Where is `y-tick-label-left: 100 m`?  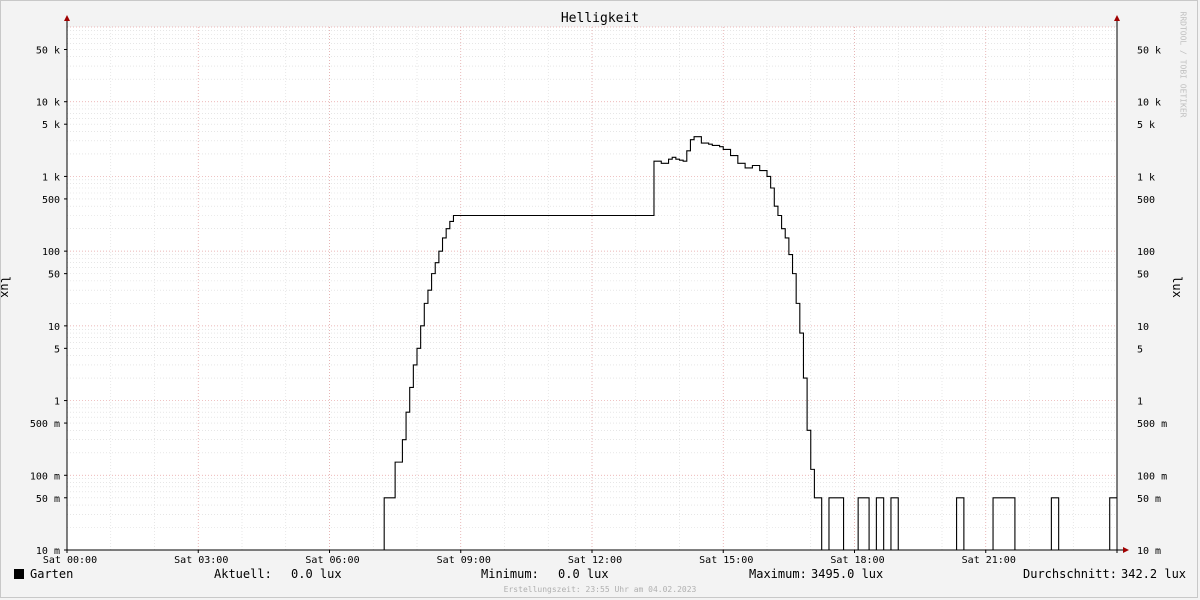
y-tick-label-left: 100 m is located at coordinates (45, 476).